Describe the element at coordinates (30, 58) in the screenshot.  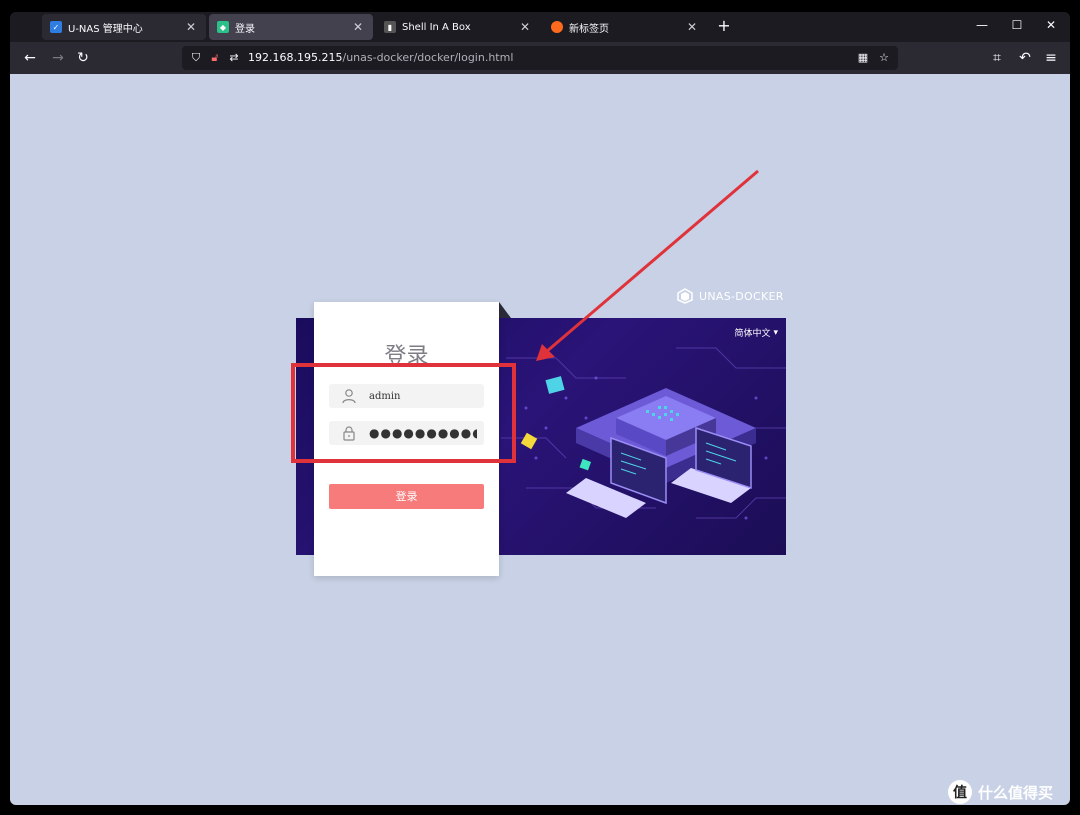
I see `back-arrow-icon: ←` at that location.